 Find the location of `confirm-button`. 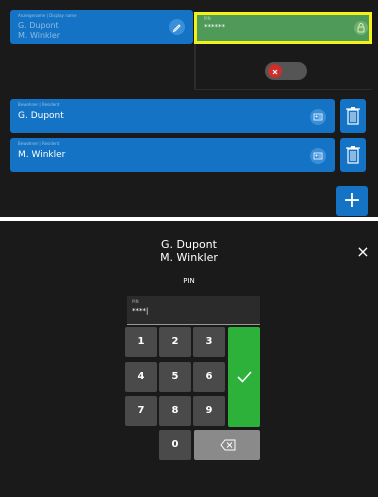

confirm-button is located at coordinates (244, 377).